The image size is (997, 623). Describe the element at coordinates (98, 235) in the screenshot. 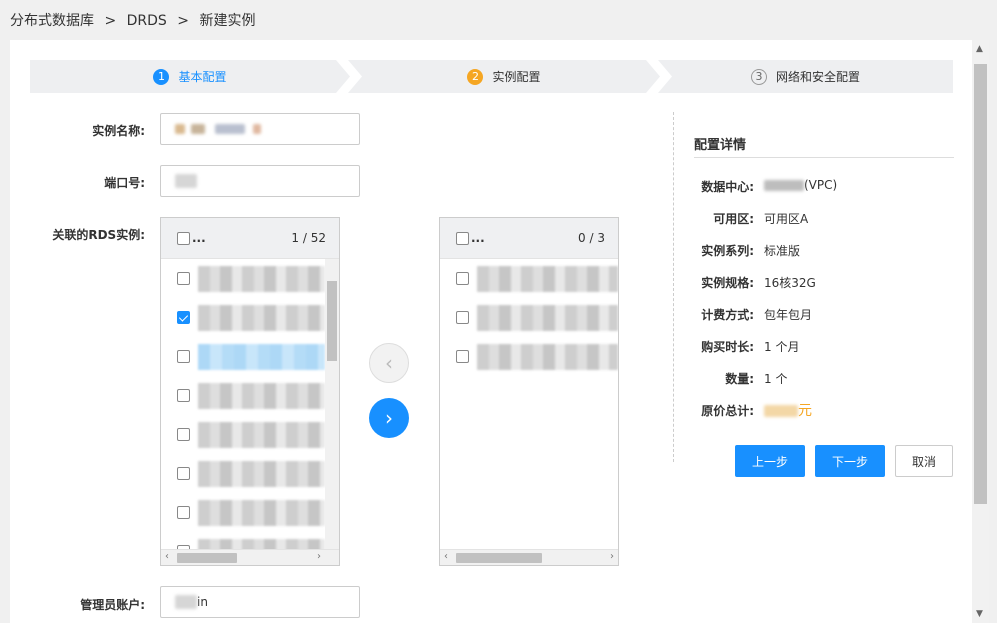

I see `rds-instance-label: 关联的RDS实例:` at that location.